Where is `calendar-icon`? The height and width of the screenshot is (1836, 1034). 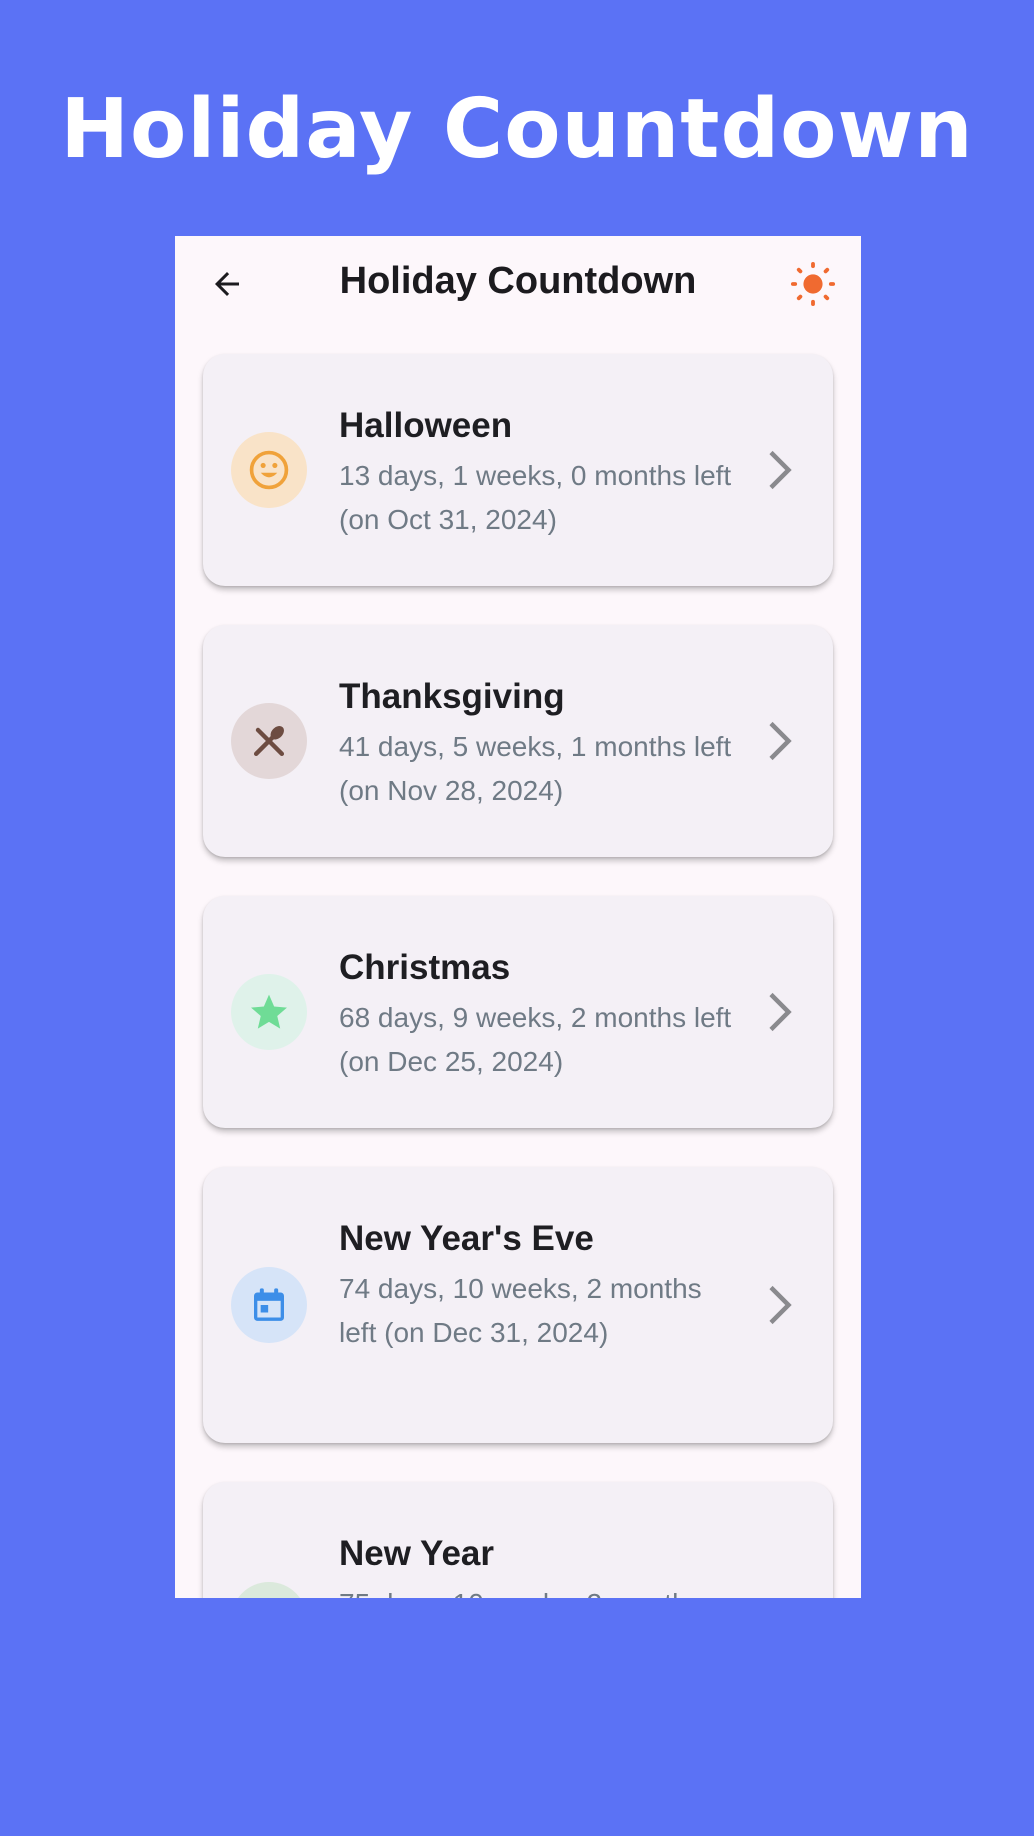 calendar-icon is located at coordinates (269, 1304).